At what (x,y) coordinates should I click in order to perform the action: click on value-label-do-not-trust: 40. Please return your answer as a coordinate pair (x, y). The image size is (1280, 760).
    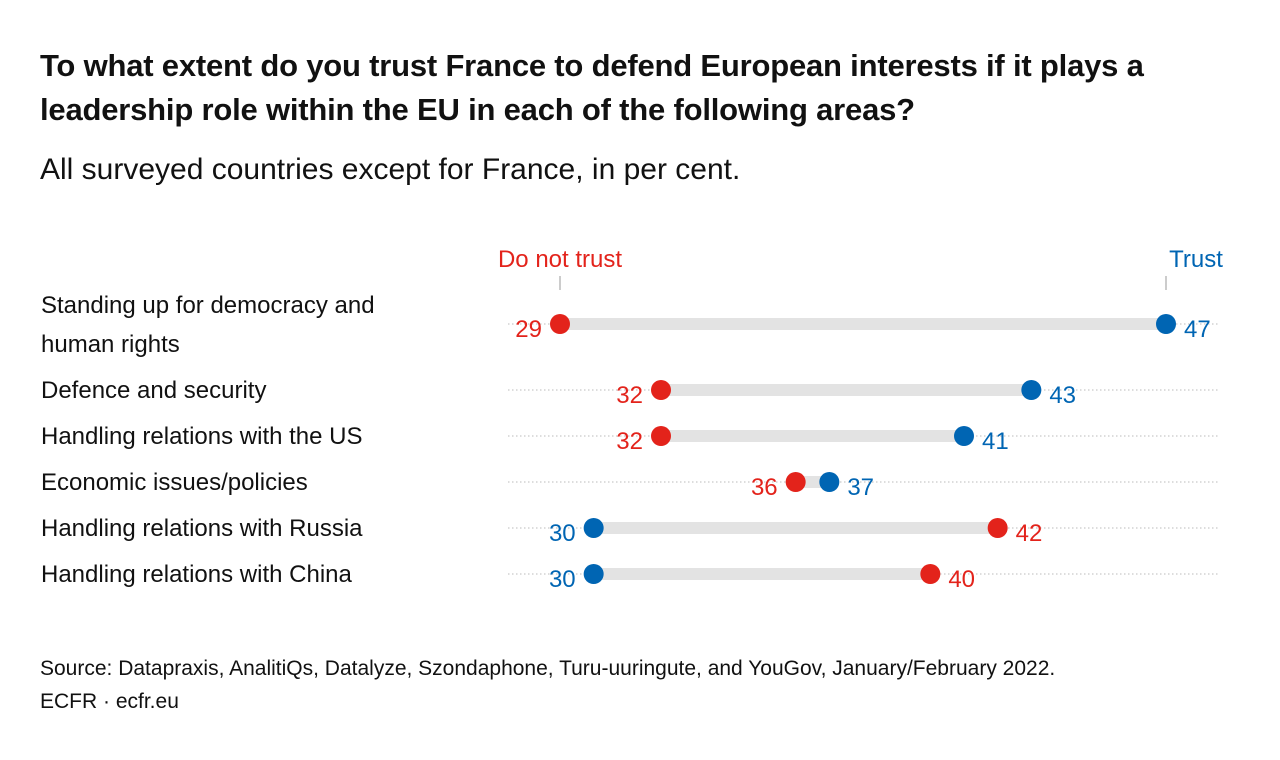
    Looking at the image, I should click on (961, 579).